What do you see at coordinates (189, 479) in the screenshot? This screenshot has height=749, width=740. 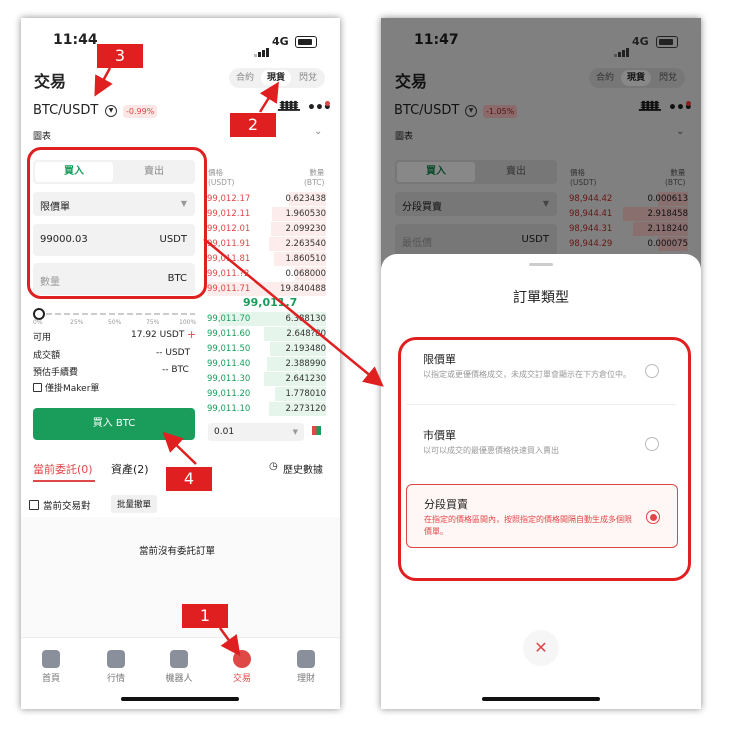 I see `annotation-step-4: 4` at bounding box center [189, 479].